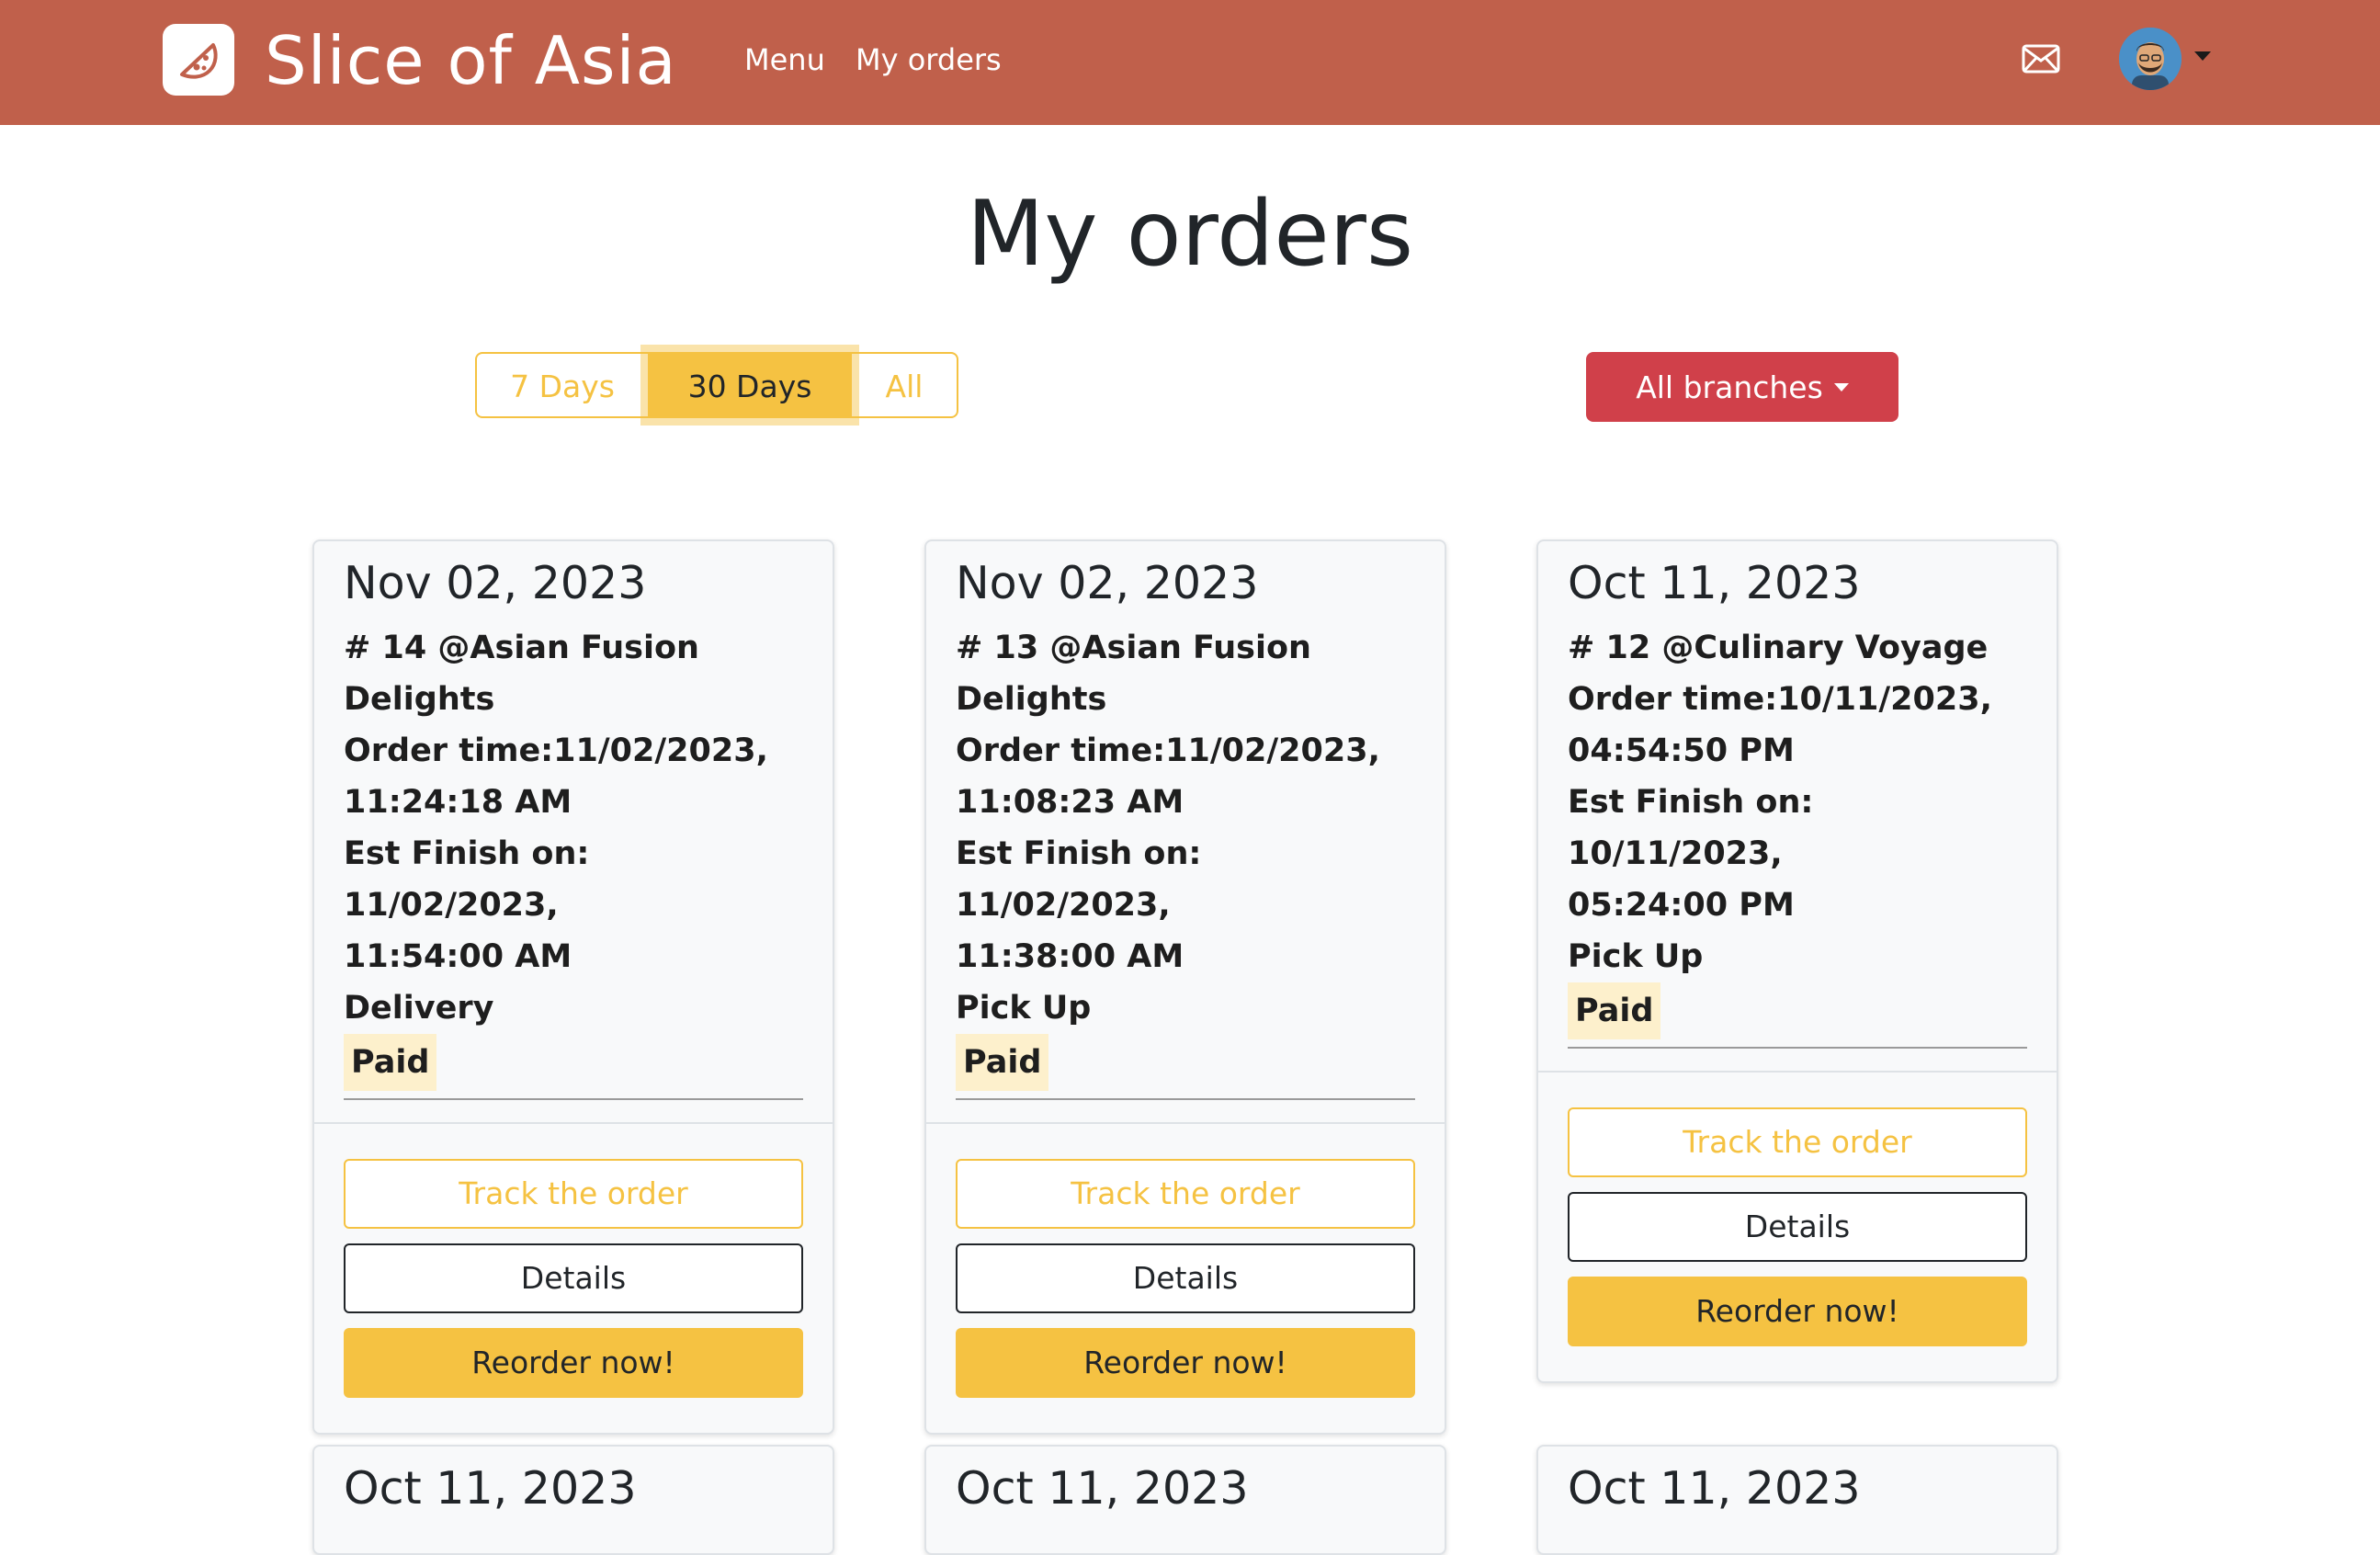  I want to click on filter-all: All, so click(904, 385).